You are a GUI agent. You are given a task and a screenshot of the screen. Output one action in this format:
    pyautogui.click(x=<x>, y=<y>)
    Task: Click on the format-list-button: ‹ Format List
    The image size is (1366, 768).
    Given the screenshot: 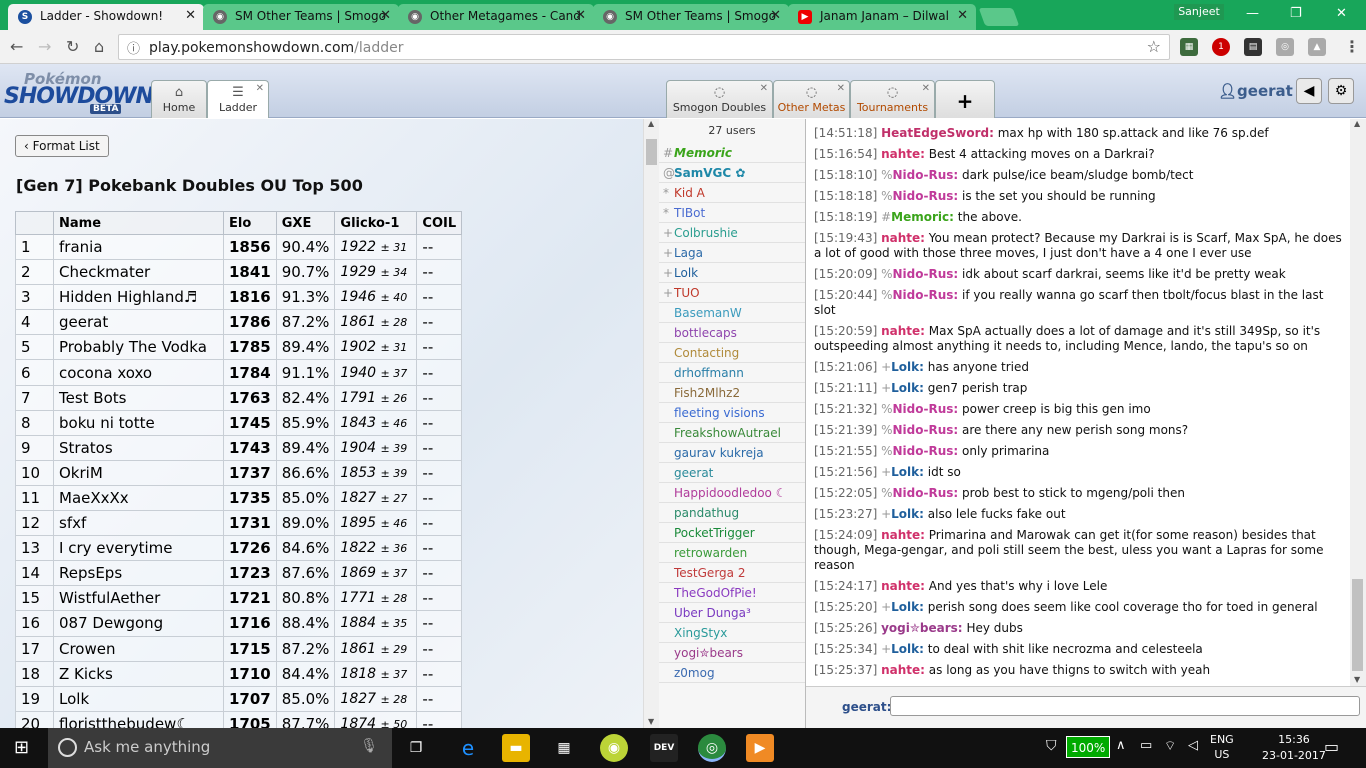 What is the action you would take?
    pyautogui.click(x=62, y=146)
    